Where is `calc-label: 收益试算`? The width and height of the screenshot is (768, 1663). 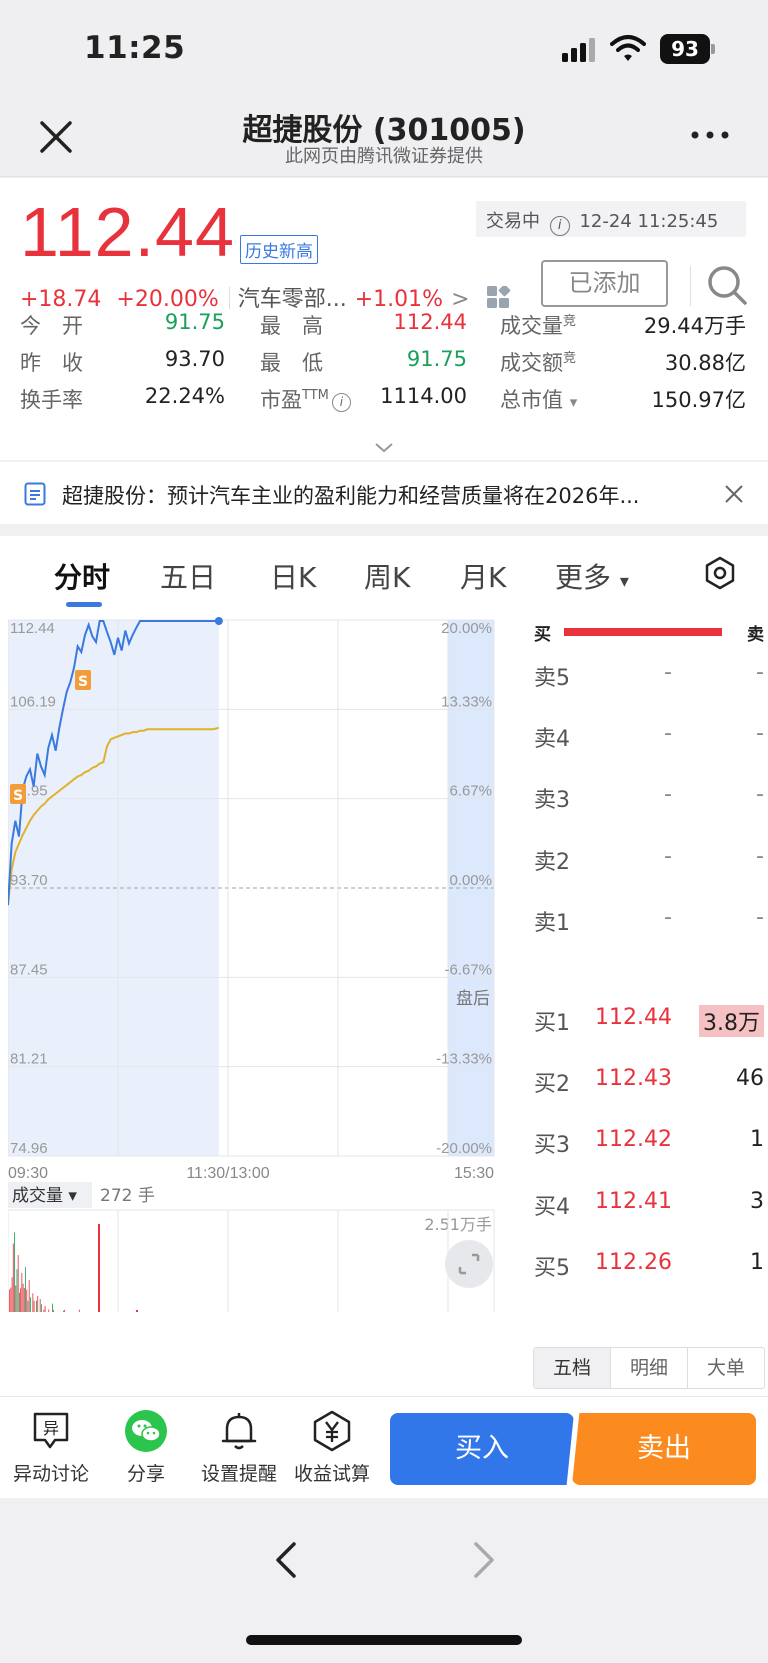 calc-label: 收益试算 is located at coordinates (331, 1474).